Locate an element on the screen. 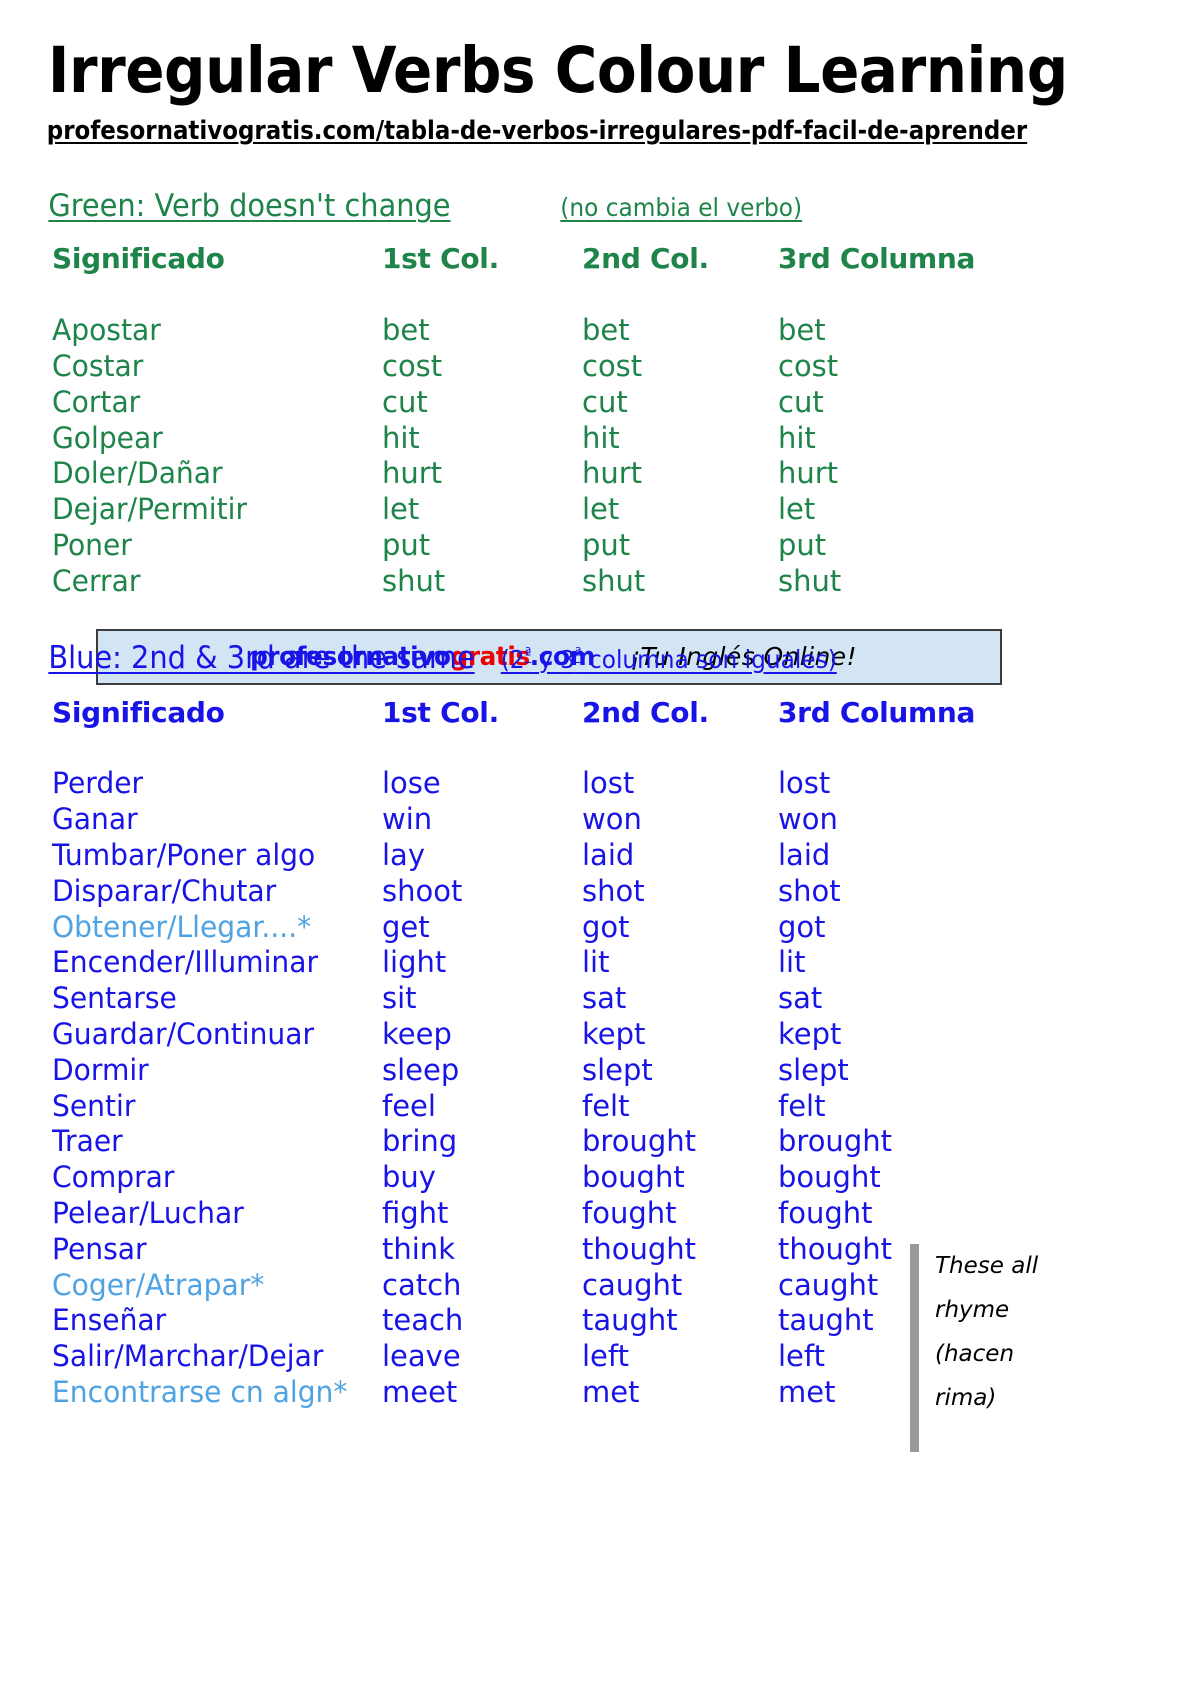  cell-col1: shoot is located at coordinates (422, 890).